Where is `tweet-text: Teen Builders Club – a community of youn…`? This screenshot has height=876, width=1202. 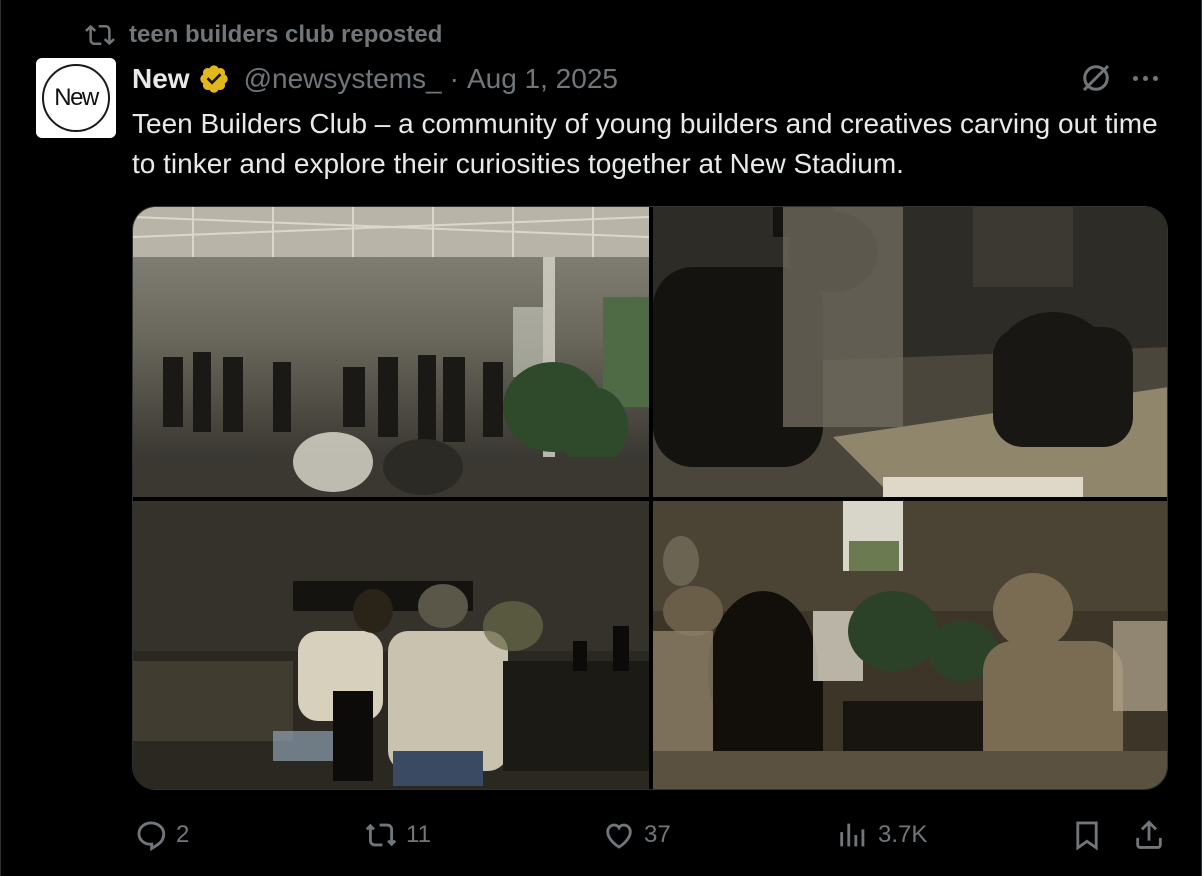
tweet-text: Teen Builders Club – a community of youn… is located at coordinates (645, 143).